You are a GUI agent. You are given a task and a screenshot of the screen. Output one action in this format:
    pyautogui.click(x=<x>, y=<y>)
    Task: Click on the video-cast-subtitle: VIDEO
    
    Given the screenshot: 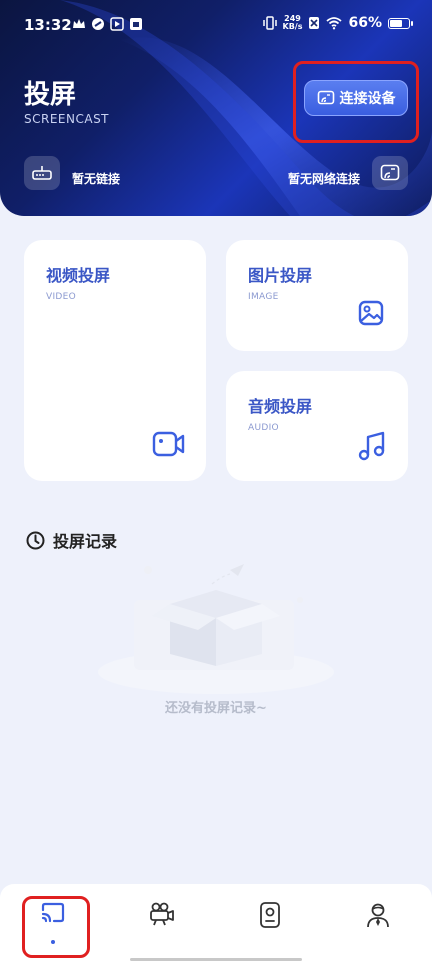 What is the action you would take?
    pyautogui.click(x=61, y=297)
    